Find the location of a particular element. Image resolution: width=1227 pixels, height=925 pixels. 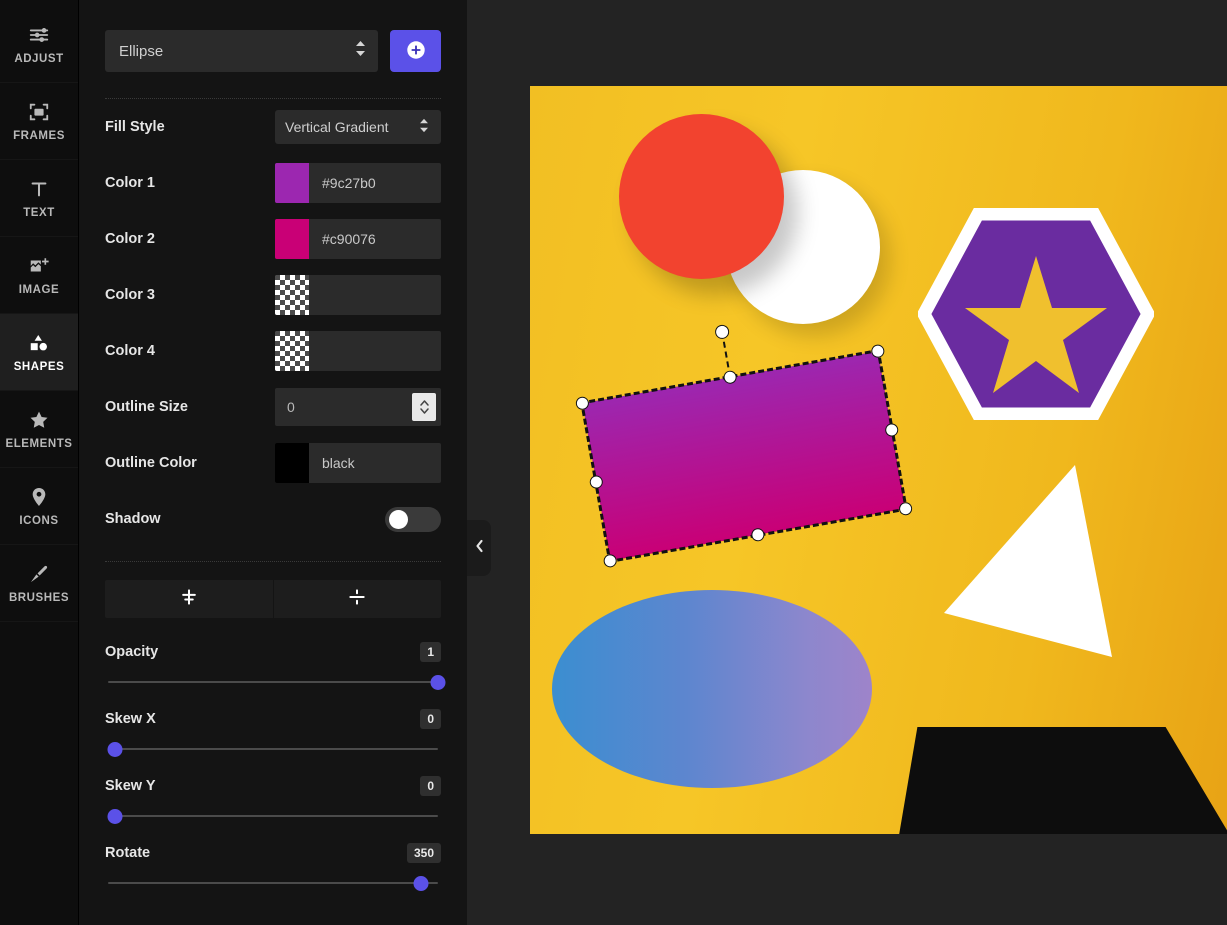

chevron-left-icon is located at coordinates (479, 548).